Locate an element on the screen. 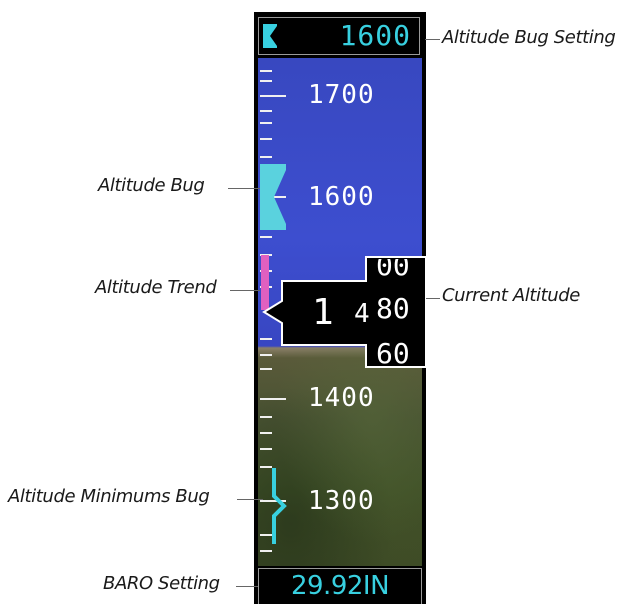 This screenshot has width=639, height=604. baro-setting-box: 29.92IN is located at coordinates (340, 586).